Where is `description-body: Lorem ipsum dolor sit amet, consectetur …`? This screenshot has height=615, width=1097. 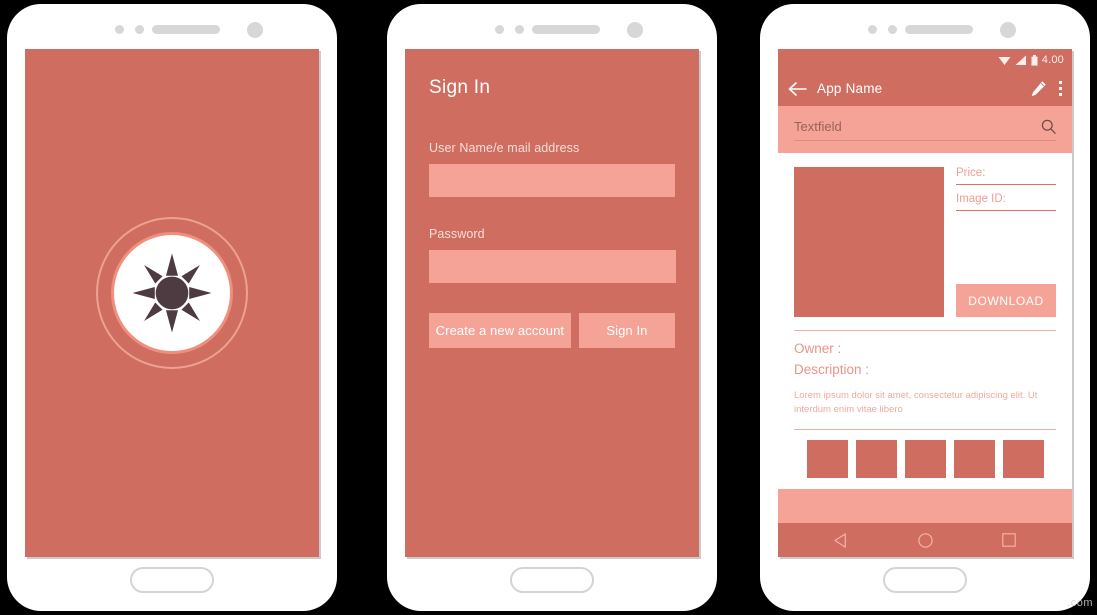
description-body: Lorem ipsum dolor sit amet, consectetur … is located at coordinates (916, 402).